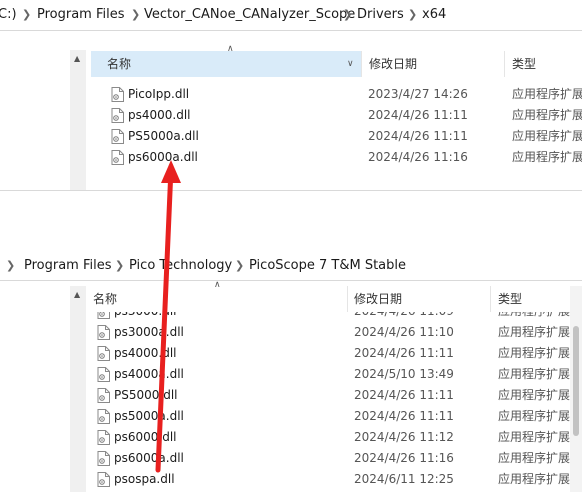 The image size is (582, 492). What do you see at coordinates (144, 479) in the screenshot?
I see `file-name: psospa.dll` at bounding box center [144, 479].